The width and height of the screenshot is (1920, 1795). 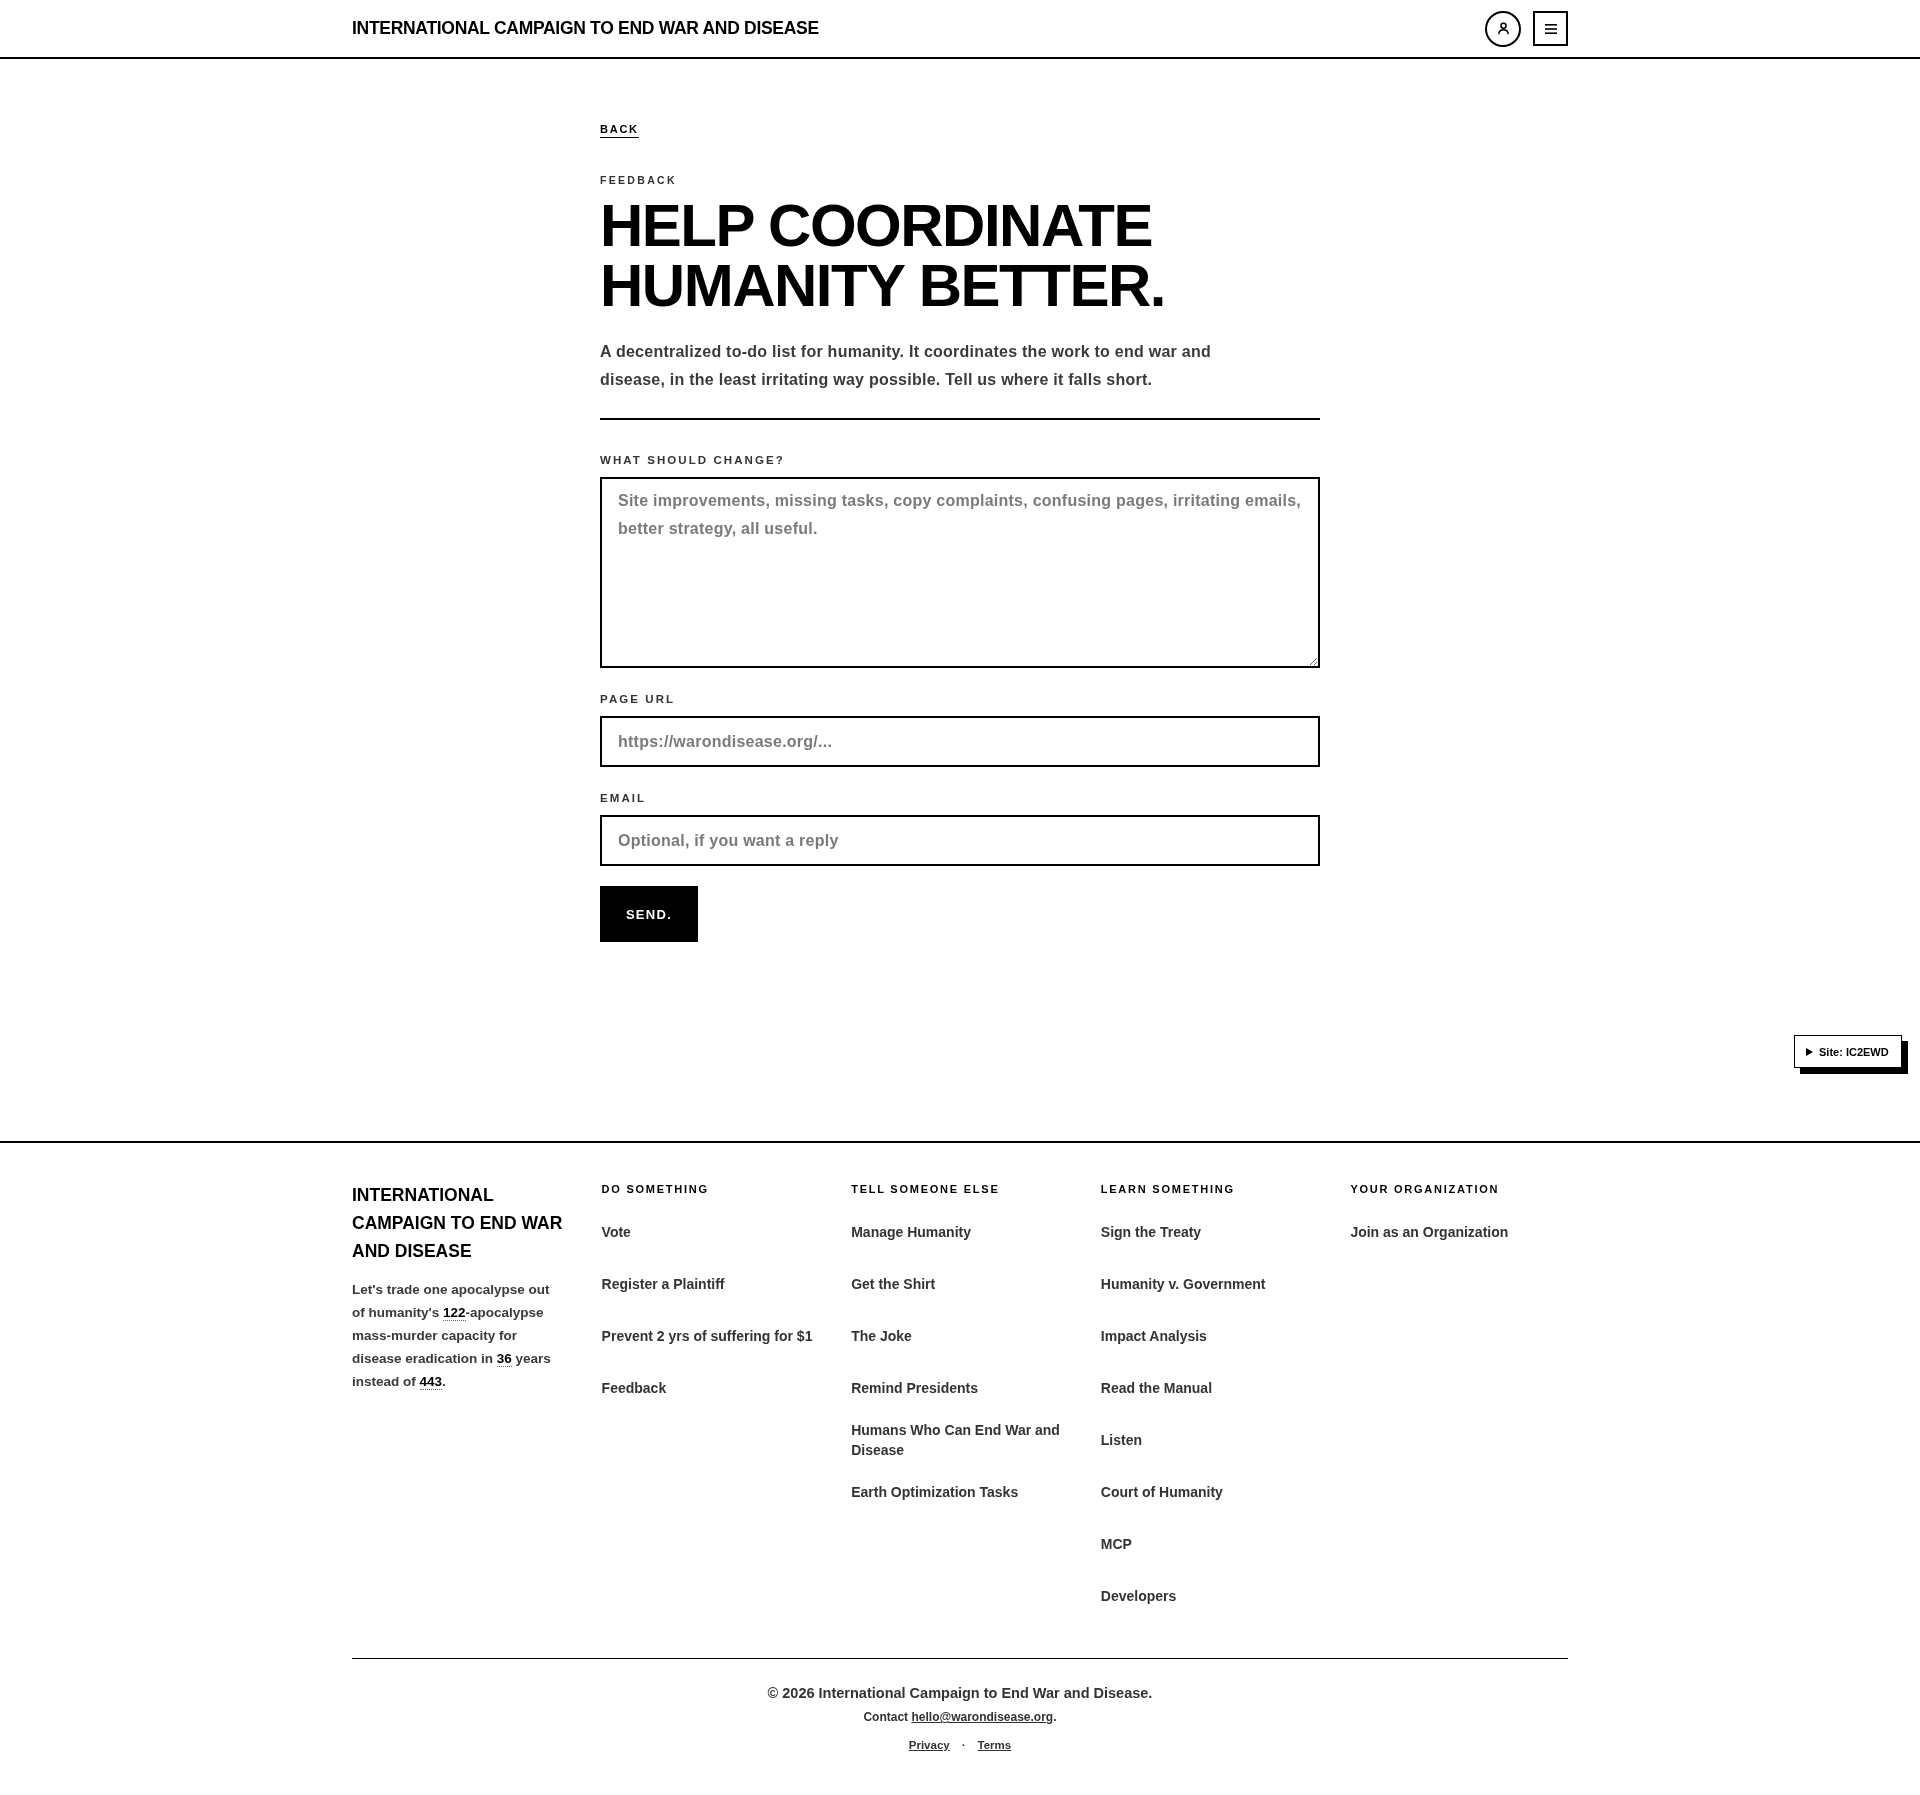 I want to click on footer-link: The Joke, so click(x=881, y=1336).